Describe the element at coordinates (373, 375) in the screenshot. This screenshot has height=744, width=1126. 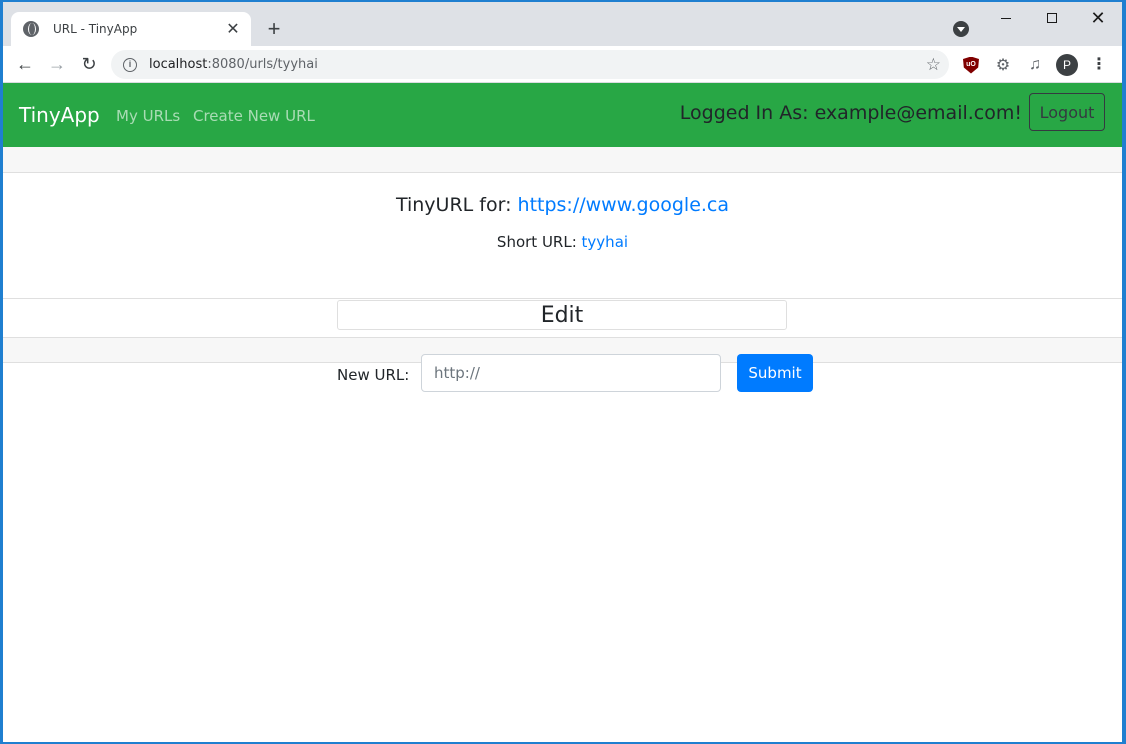
I see `new-url-label: New URL:` at that location.